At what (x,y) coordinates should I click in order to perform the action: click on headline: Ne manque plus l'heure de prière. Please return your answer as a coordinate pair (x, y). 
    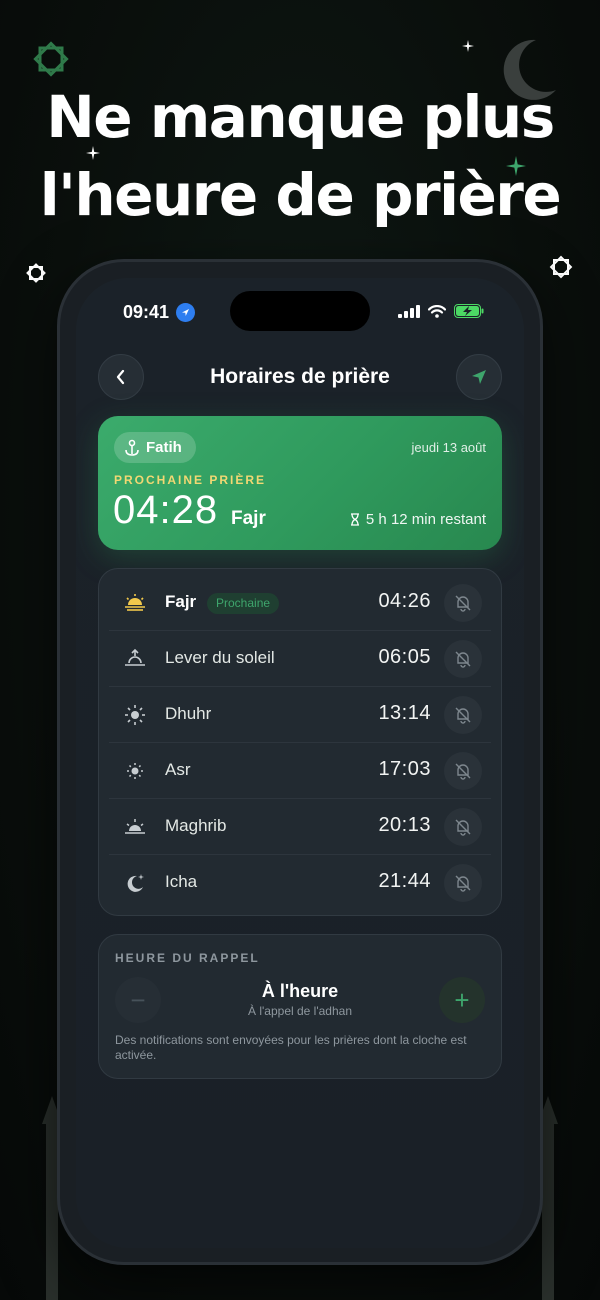
    Looking at the image, I should click on (300, 156).